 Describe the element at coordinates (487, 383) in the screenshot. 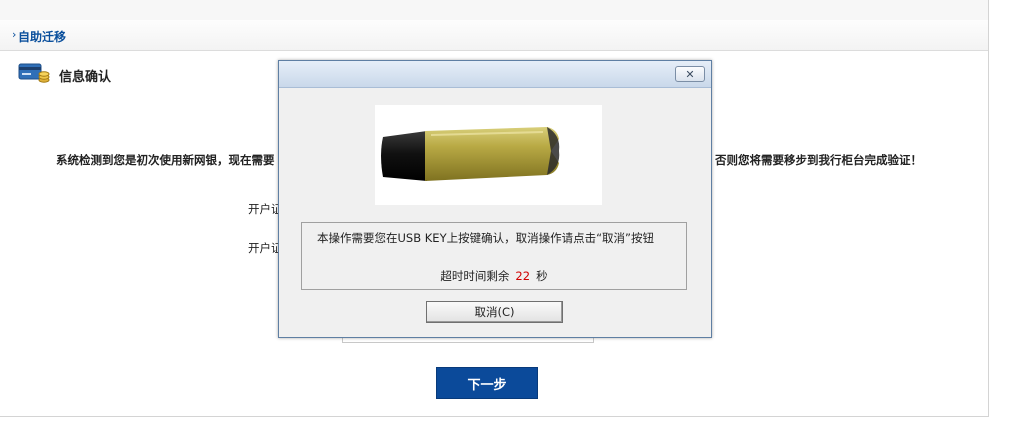

I see `next-step-button: 下一步` at that location.